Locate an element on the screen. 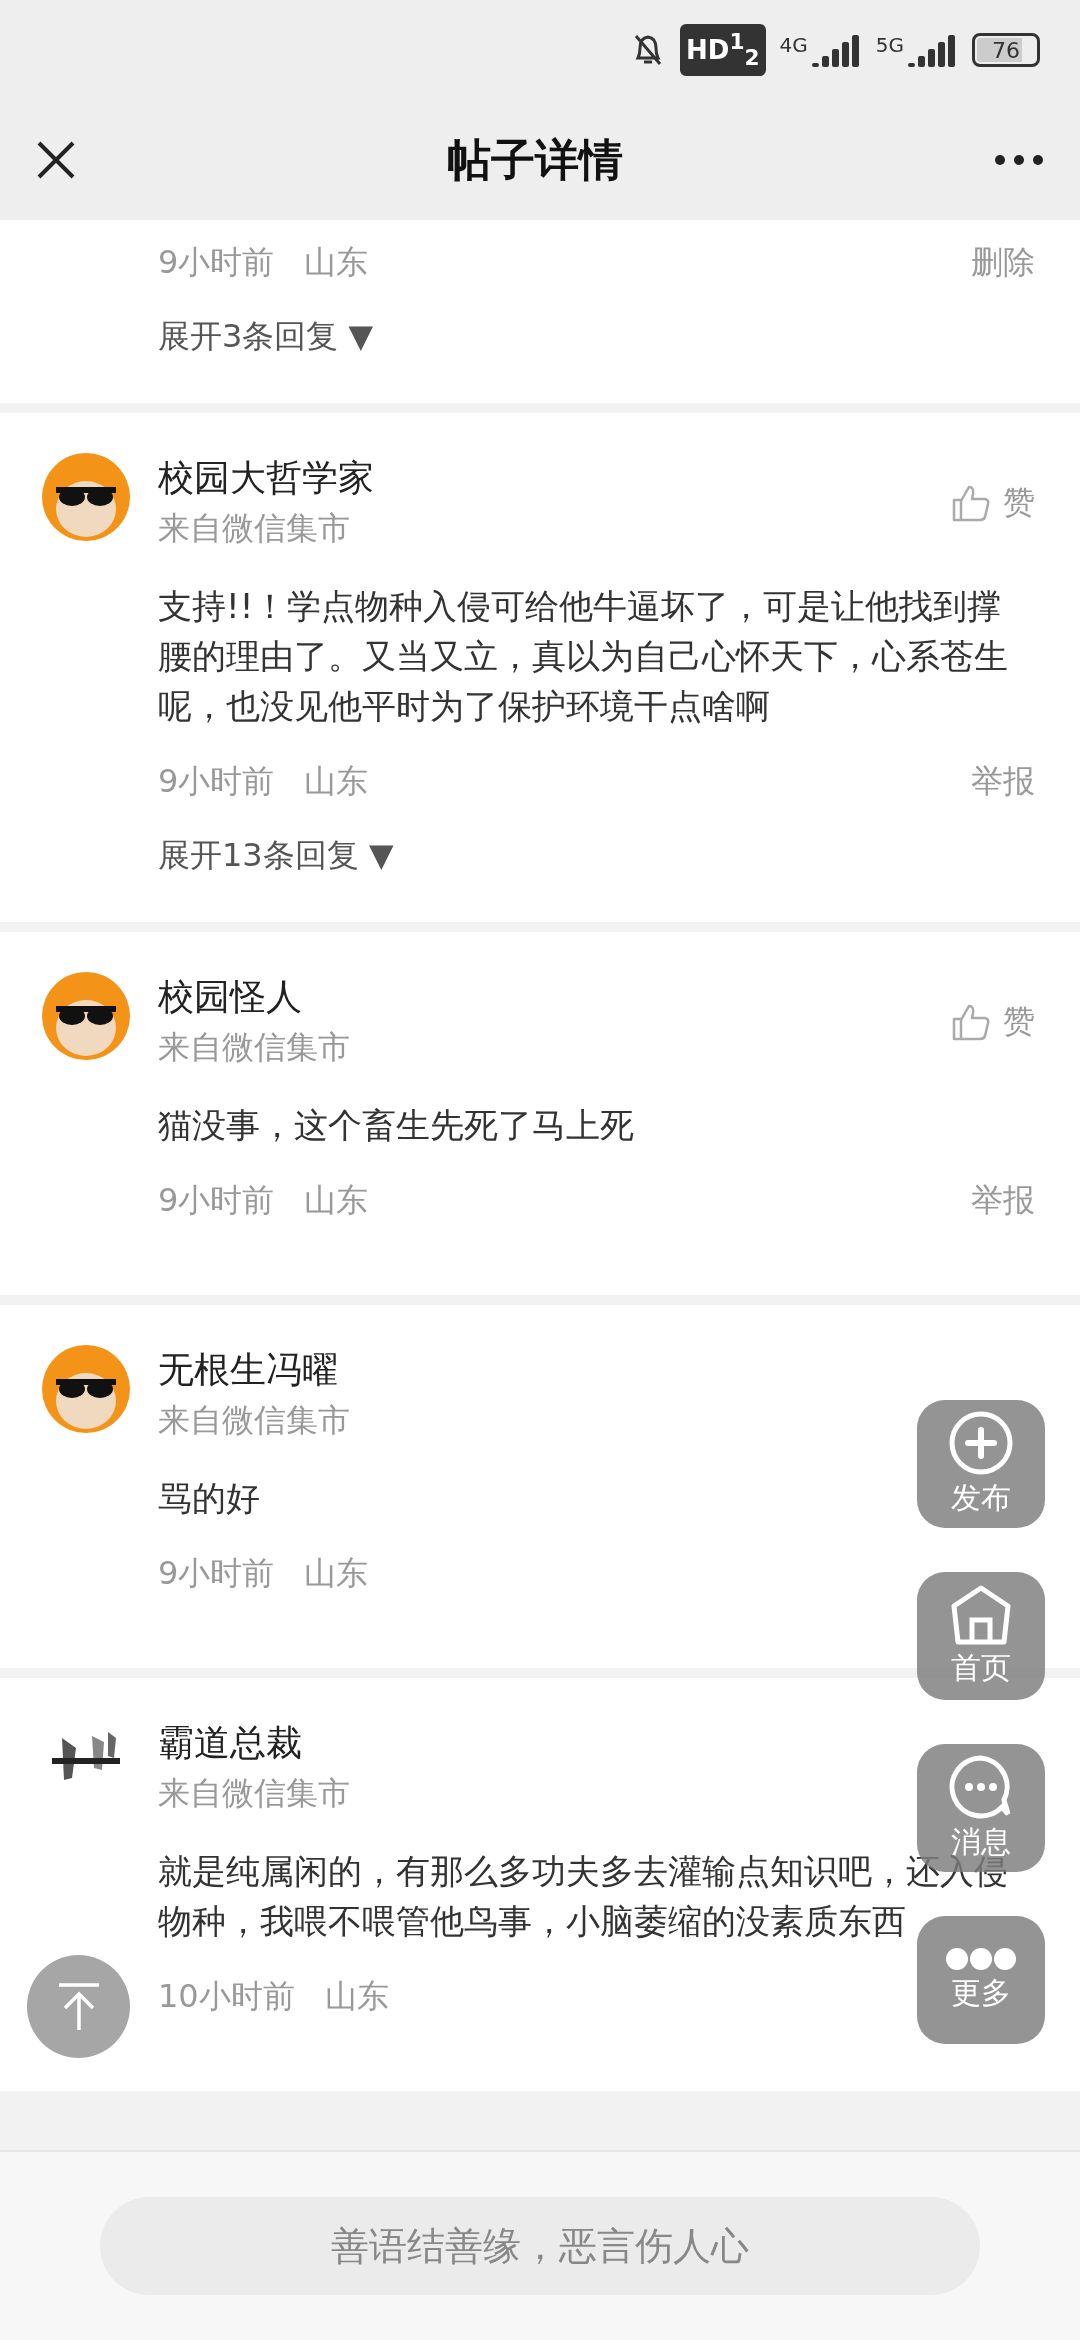 This screenshot has height=2340, width=1080. comment-time: 10小时前 is located at coordinates (226, 1996).